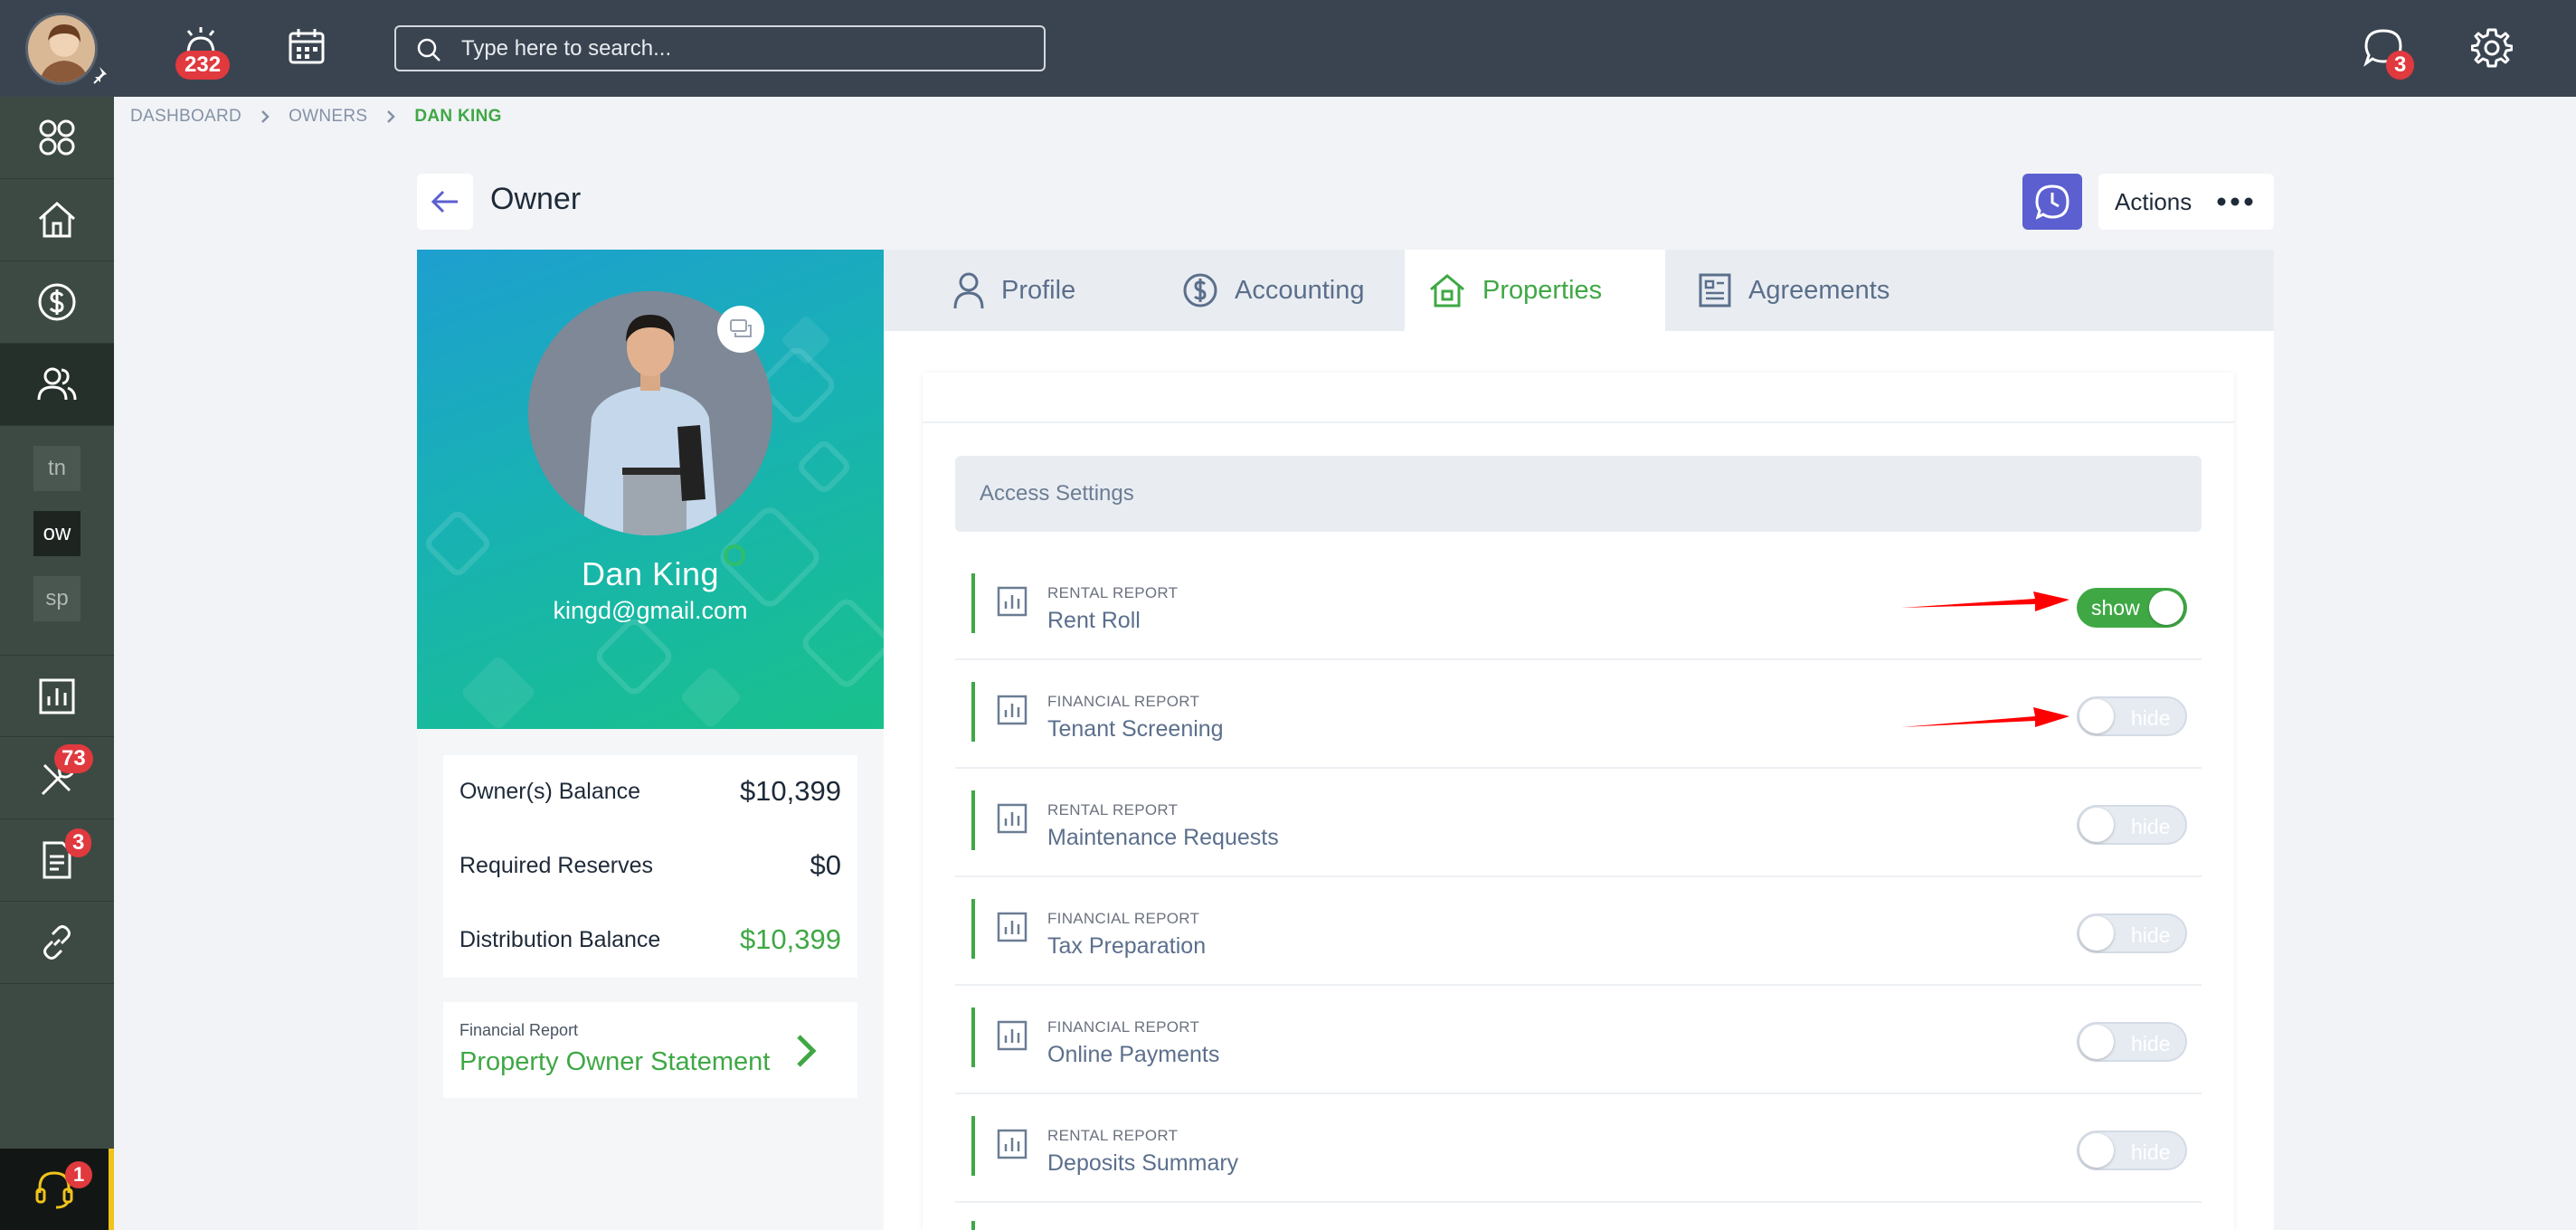 This screenshot has height=1230, width=2576. I want to click on report-name: Tax Preparation, so click(1127, 946).